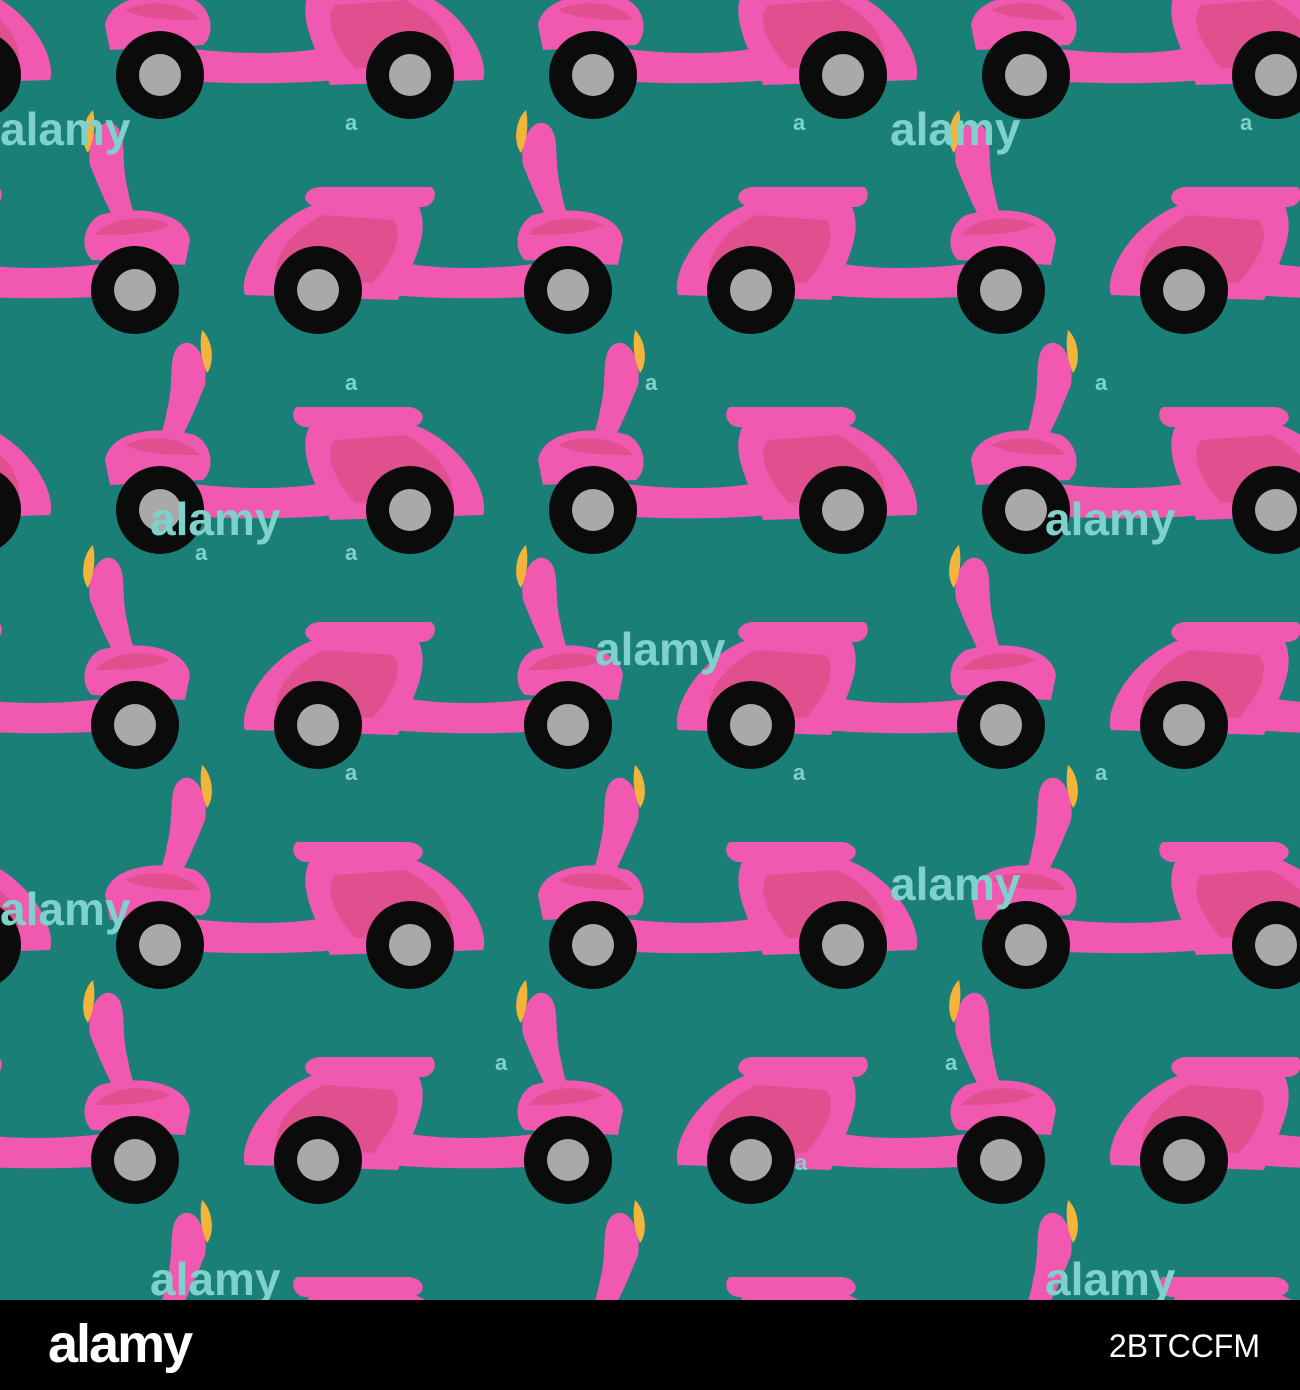  What do you see at coordinates (120, 1344) in the screenshot?
I see `footer-logo: alamy` at bounding box center [120, 1344].